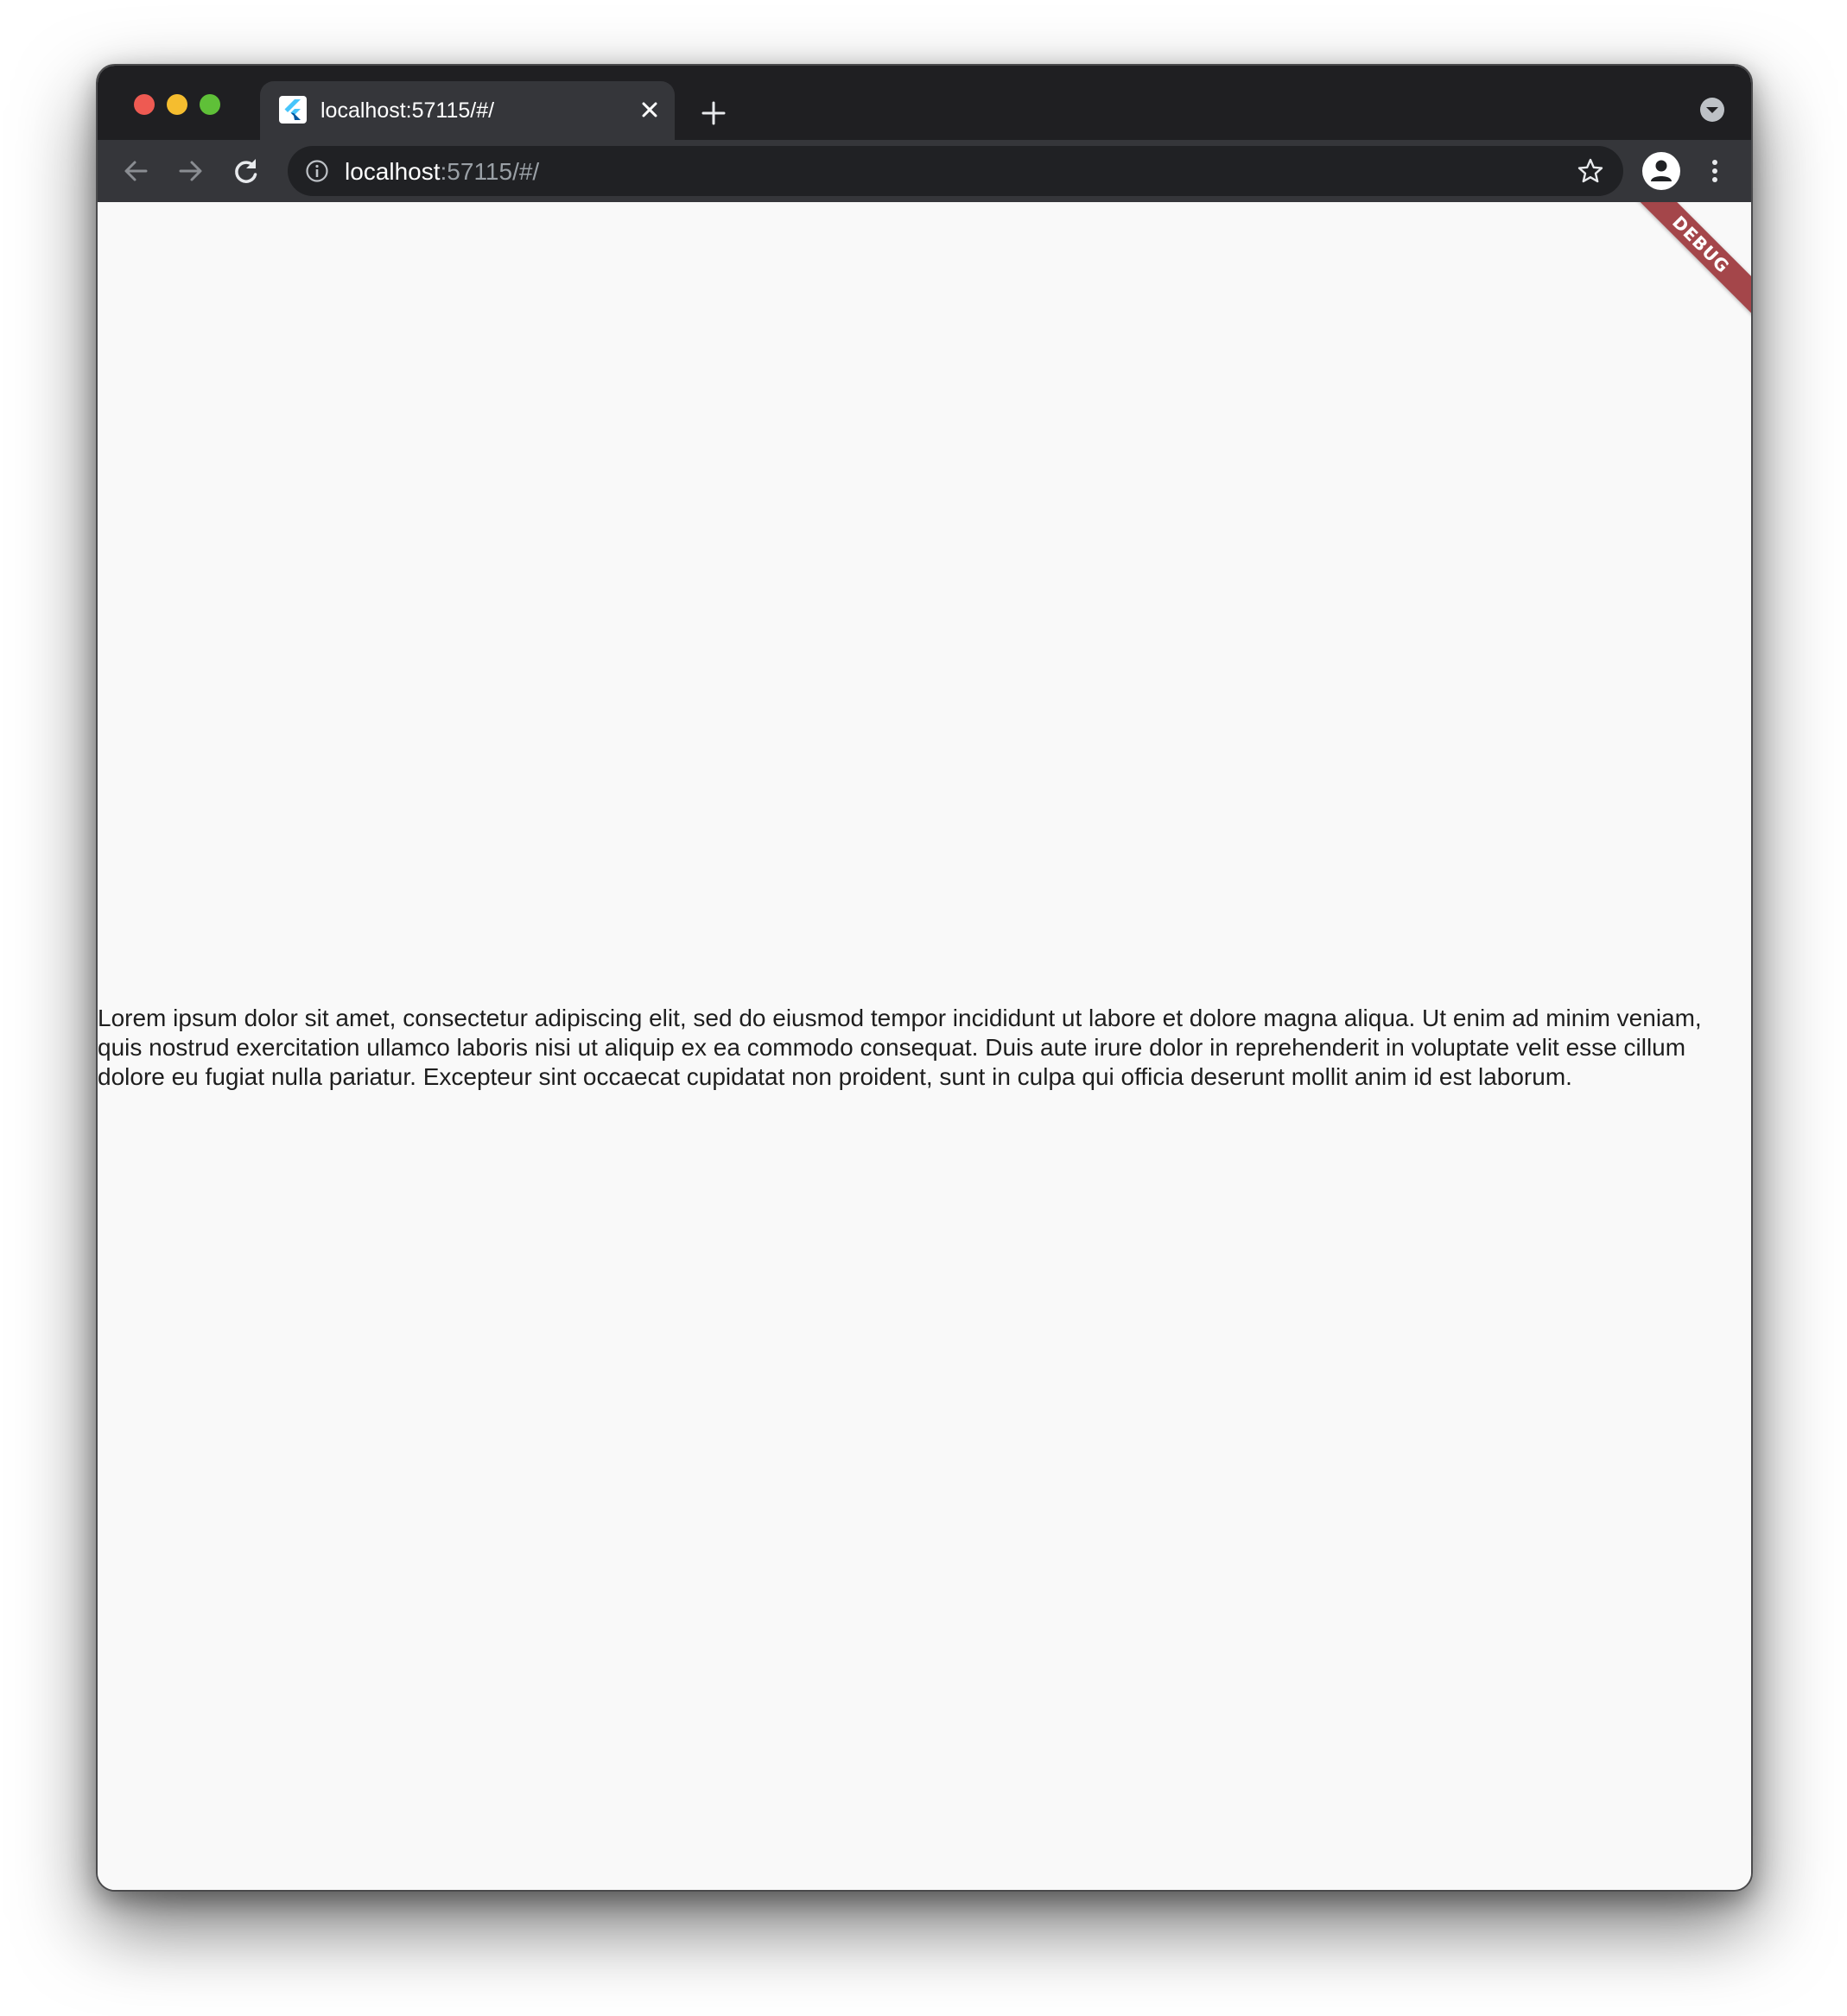  Describe the element at coordinates (293, 110) in the screenshot. I see `flutter-logo-icon` at that location.